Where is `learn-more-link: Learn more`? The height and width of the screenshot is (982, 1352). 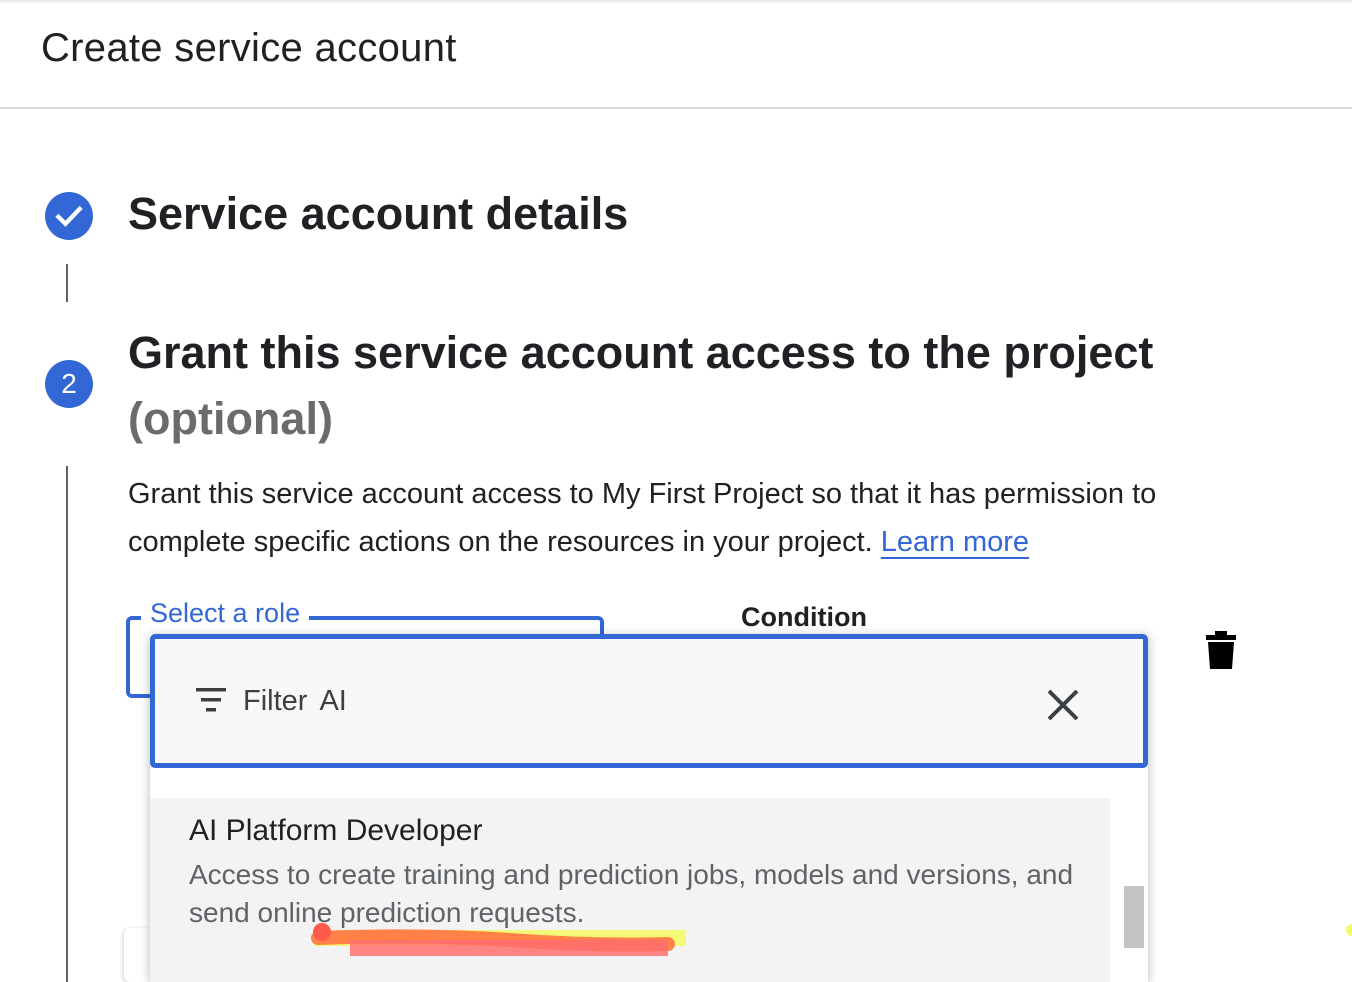 learn-more-link: Learn more is located at coordinates (955, 542).